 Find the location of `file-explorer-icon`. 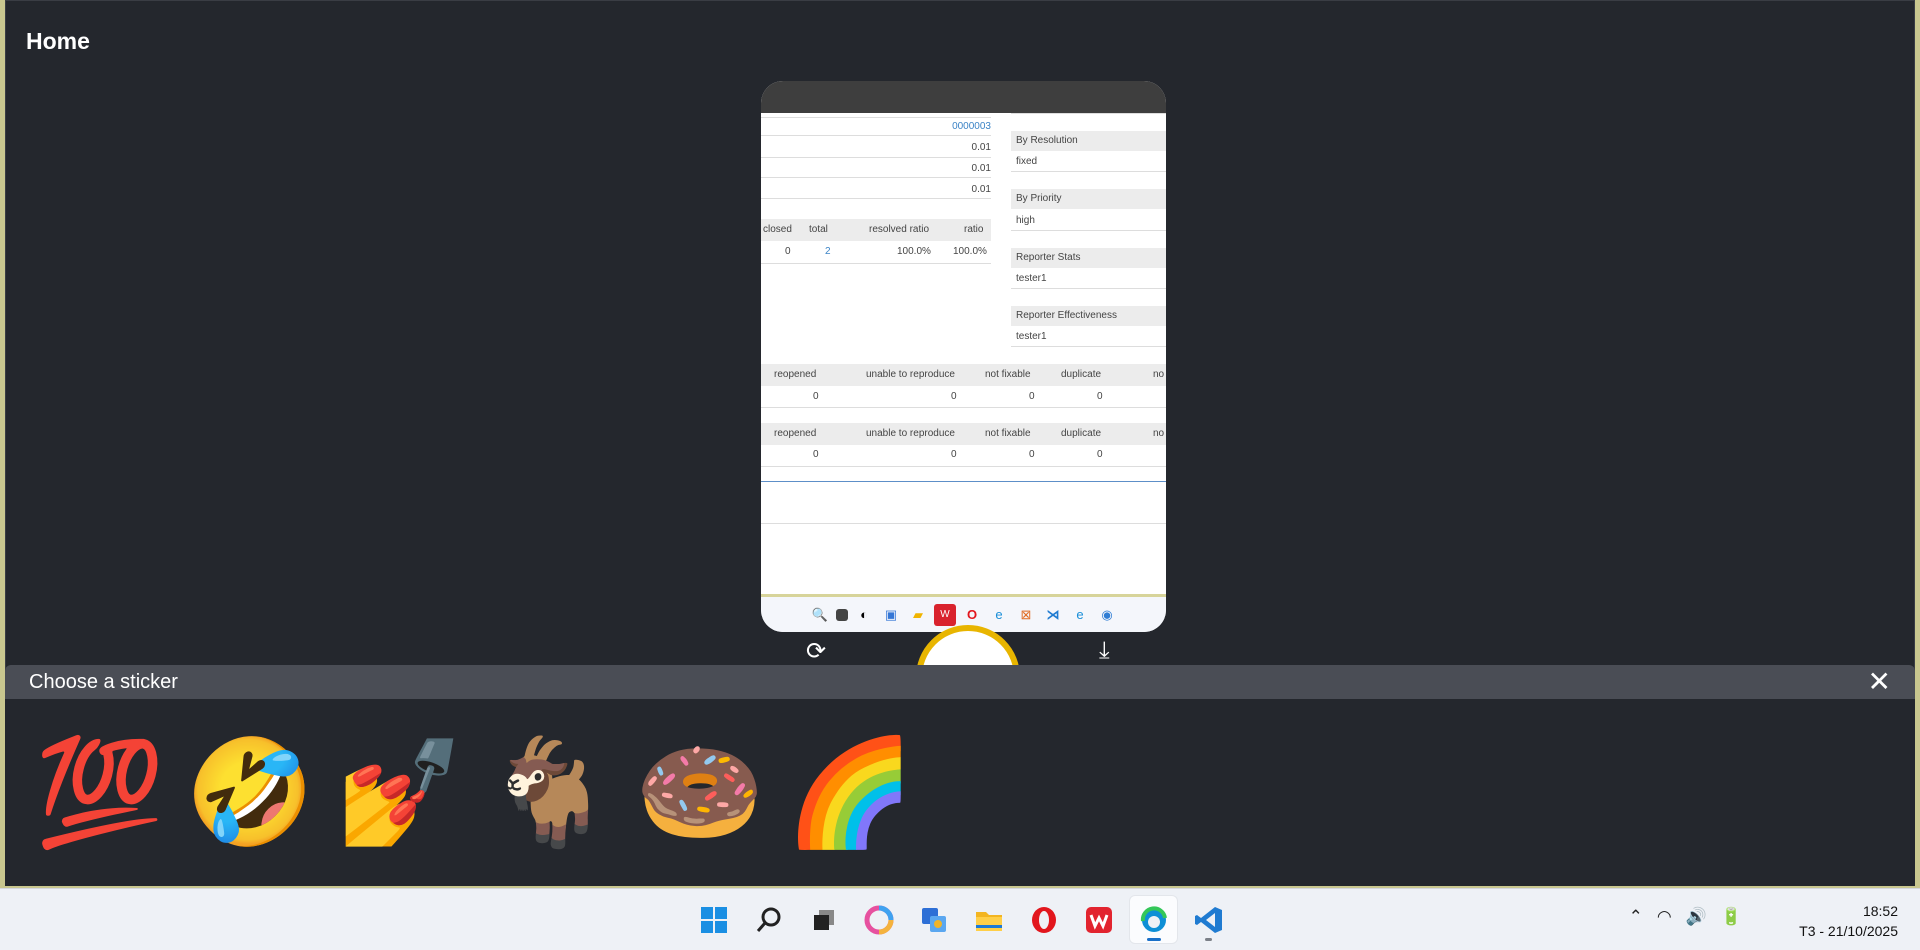

file-explorer-icon is located at coordinates (988, 919).